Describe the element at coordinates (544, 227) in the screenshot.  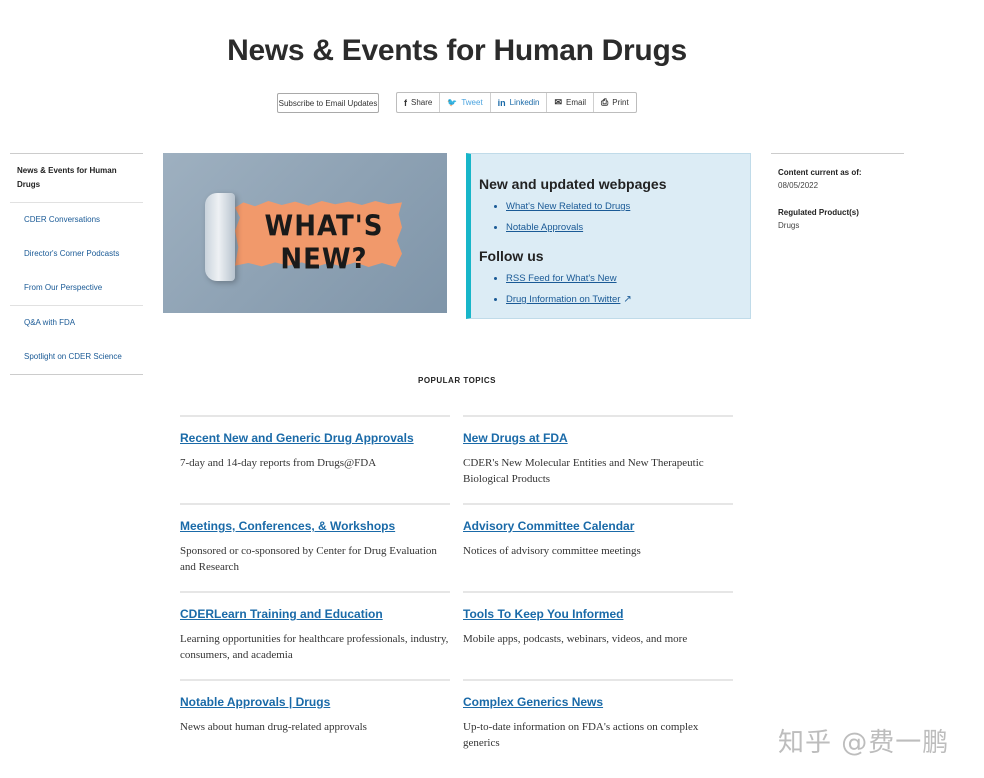
I see `notable-approvals-link: Notable Approvals` at that location.